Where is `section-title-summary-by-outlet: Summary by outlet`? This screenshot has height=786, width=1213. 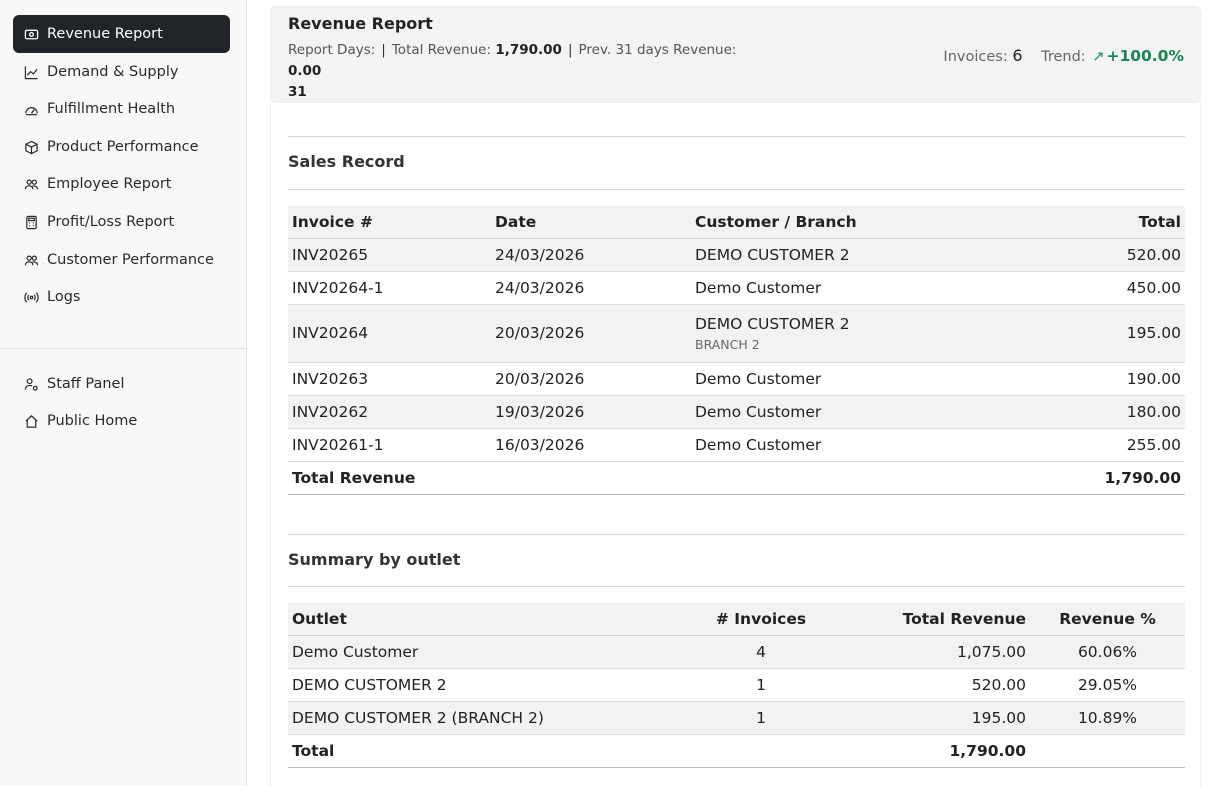
section-title-summary-by-outlet: Summary by outlet is located at coordinates (374, 559).